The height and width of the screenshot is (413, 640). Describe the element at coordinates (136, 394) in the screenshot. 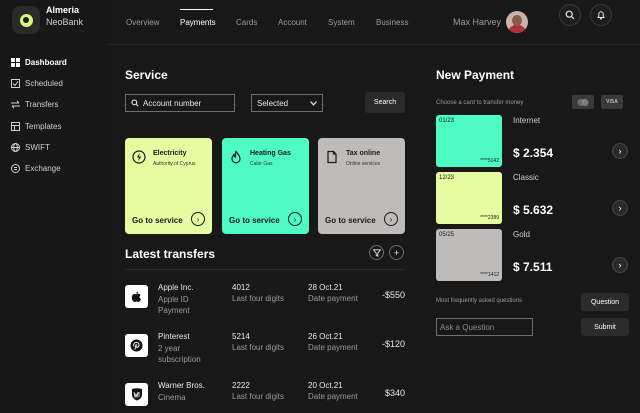

I see `warner-bros-icon` at that location.